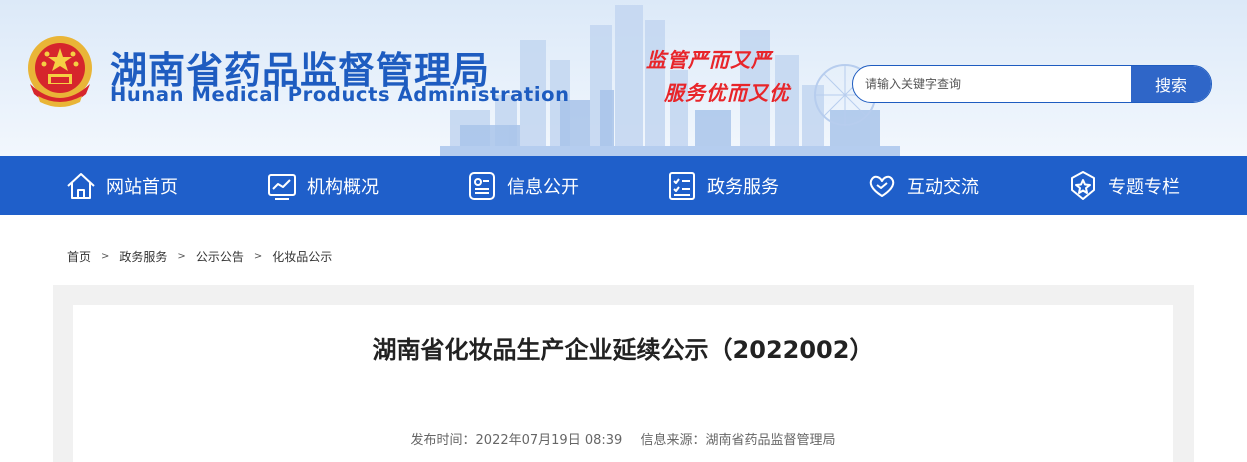  Describe the element at coordinates (142, 187) in the screenshot. I see `nav-label: 网站首页` at that location.